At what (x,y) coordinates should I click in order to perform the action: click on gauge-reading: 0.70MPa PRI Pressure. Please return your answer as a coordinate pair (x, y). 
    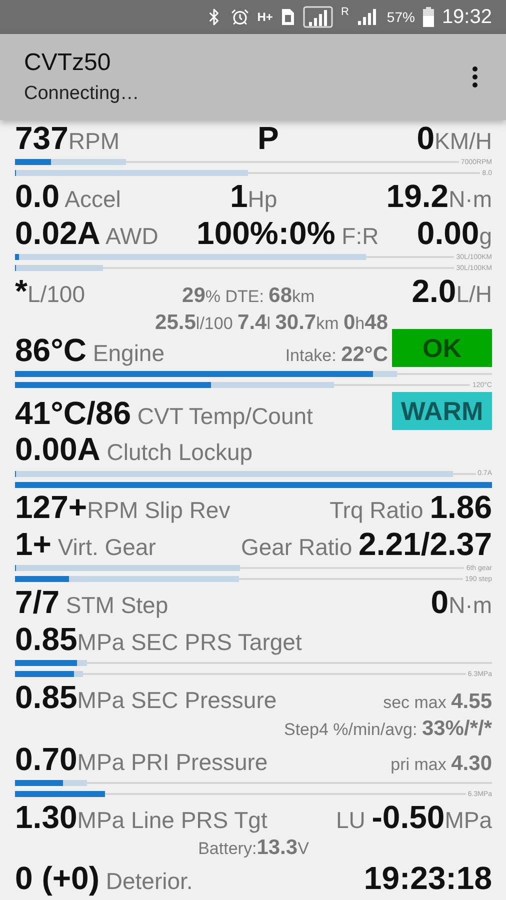
    Looking at the image, I should click on (141, 759).